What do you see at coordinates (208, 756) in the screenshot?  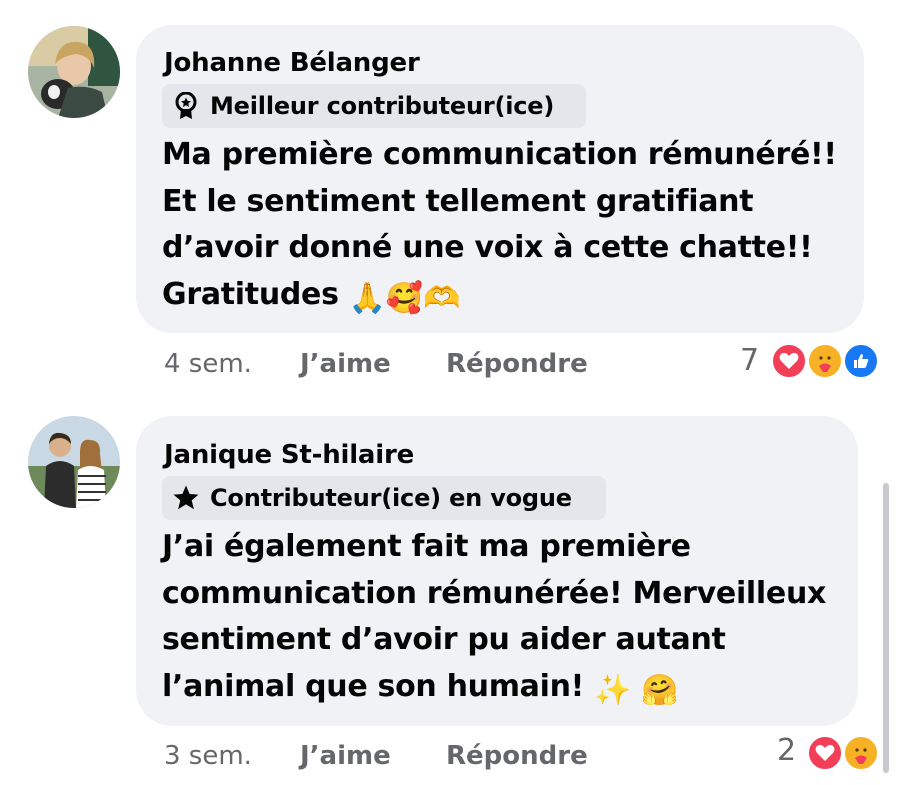 I see `comment-timestamp: 3 sem.` at bounding box center [208, 756].